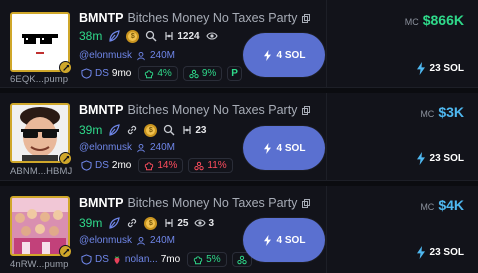 The image size is (478, 273). What do you see at coordinates (201, 130) in the screenshot?
I see `holders-count: 23` at bounding box center [201, 130].